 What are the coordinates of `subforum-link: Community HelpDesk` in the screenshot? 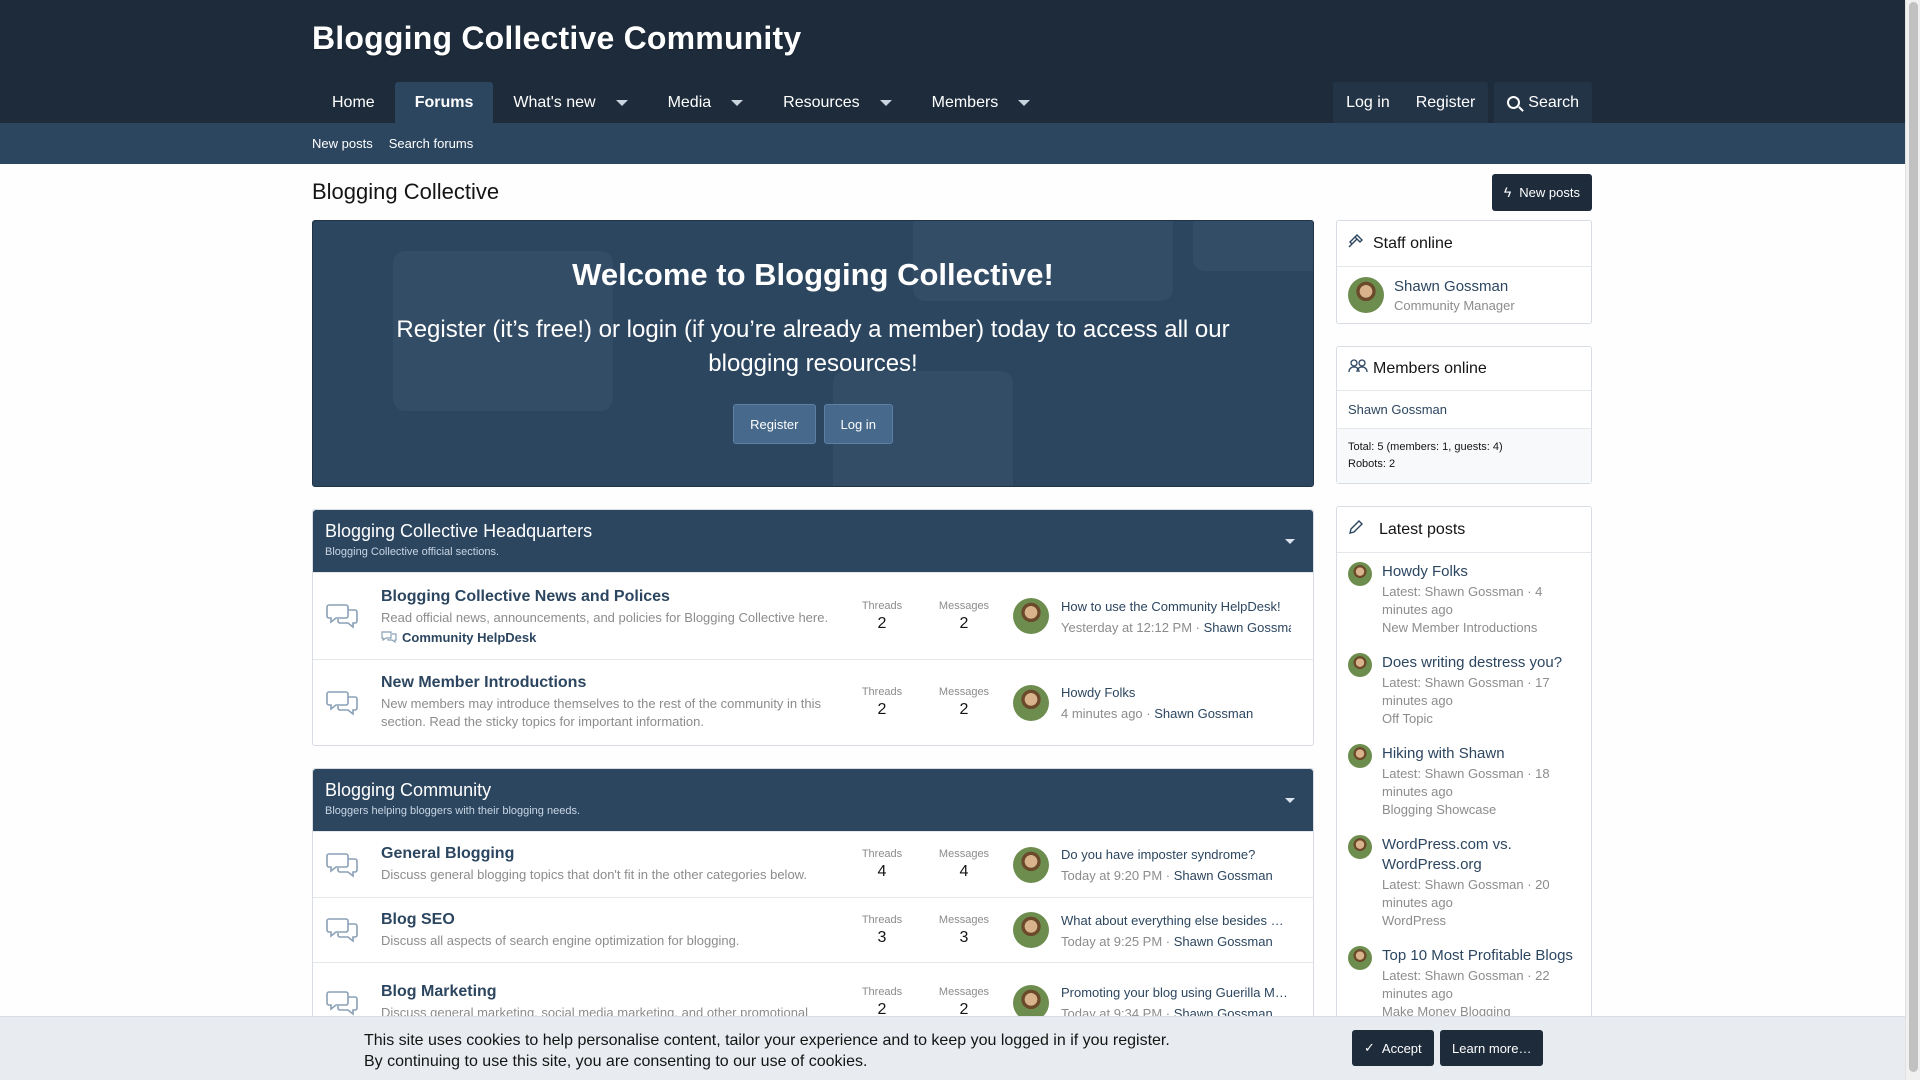 It's located at (611, 637).